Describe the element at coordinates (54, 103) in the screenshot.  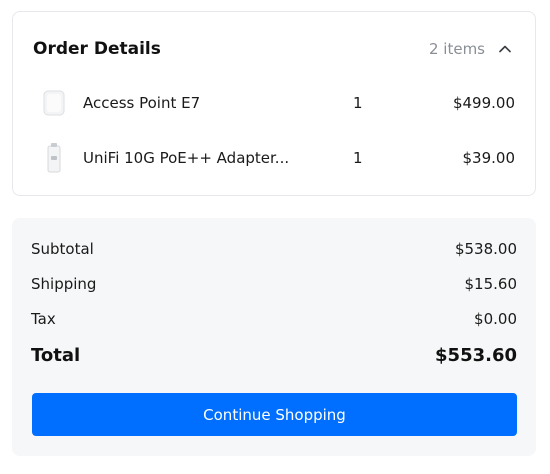
I see `access-point-thumbnail` at that location.